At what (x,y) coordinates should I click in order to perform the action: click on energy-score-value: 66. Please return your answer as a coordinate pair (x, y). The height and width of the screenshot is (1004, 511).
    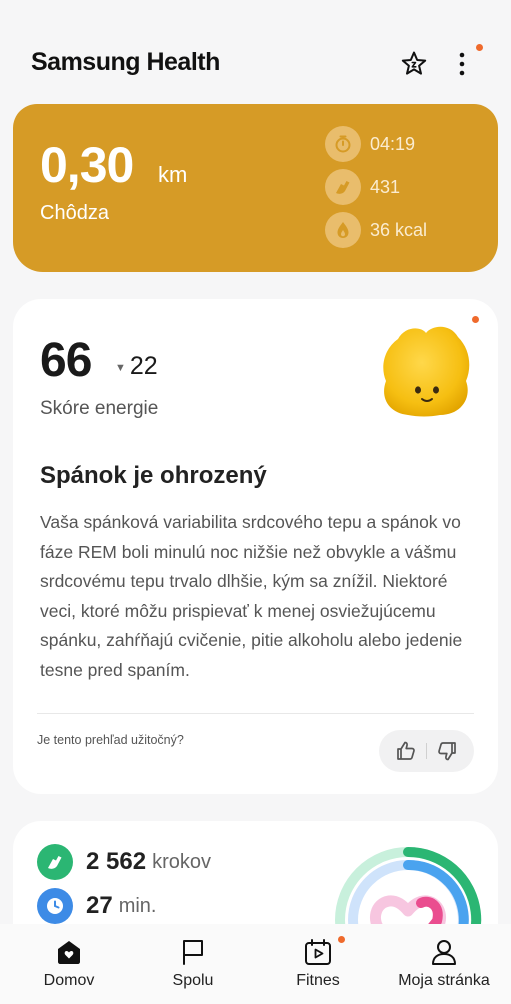
    Looking at the image, I should click on (66, 360).